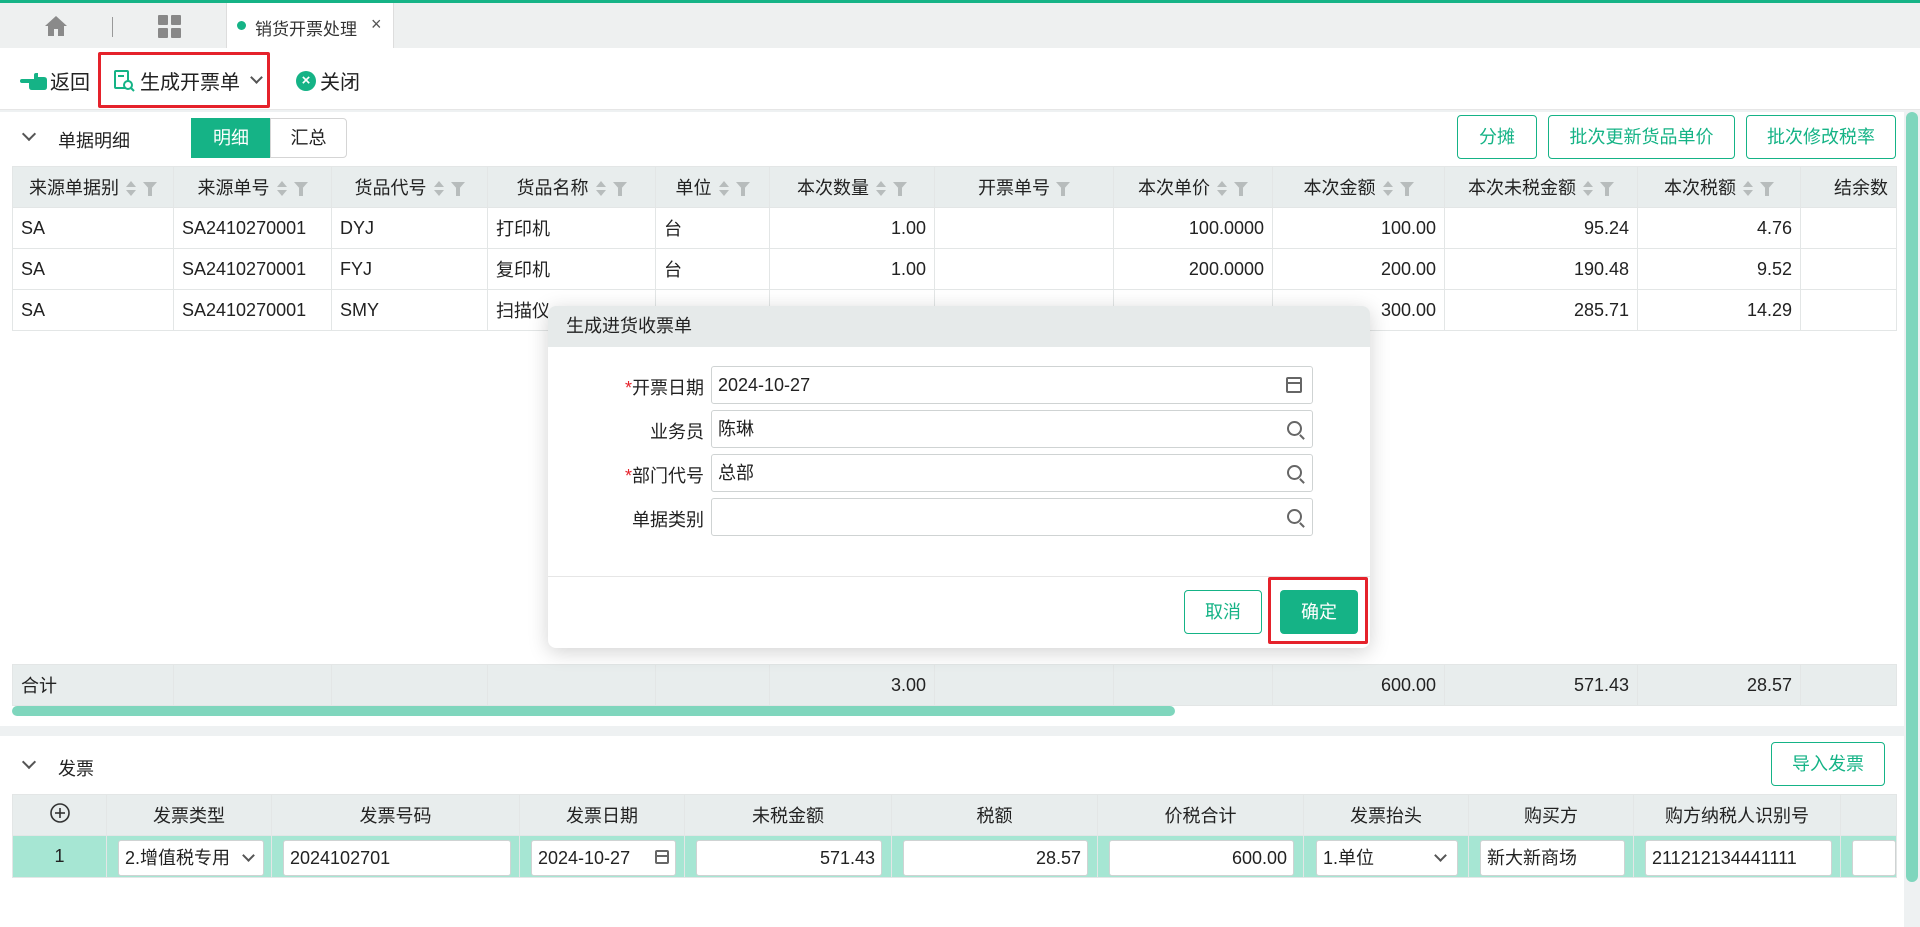 The width and height of the screenshot is (1920, 927). I want to click on invoice-title-select: 1.单位, so click(1387, 858).